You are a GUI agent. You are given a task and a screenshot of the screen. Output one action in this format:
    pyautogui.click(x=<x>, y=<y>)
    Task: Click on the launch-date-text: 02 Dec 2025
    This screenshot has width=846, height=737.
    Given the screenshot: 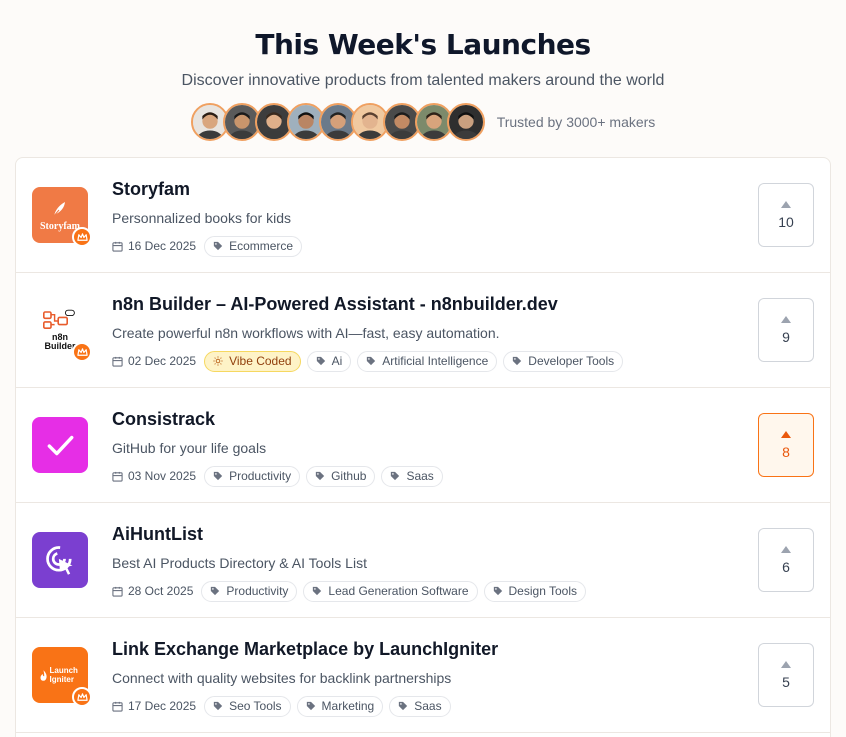 What is the action you would take?
    pyautogui.click(x=162, y=361)
    